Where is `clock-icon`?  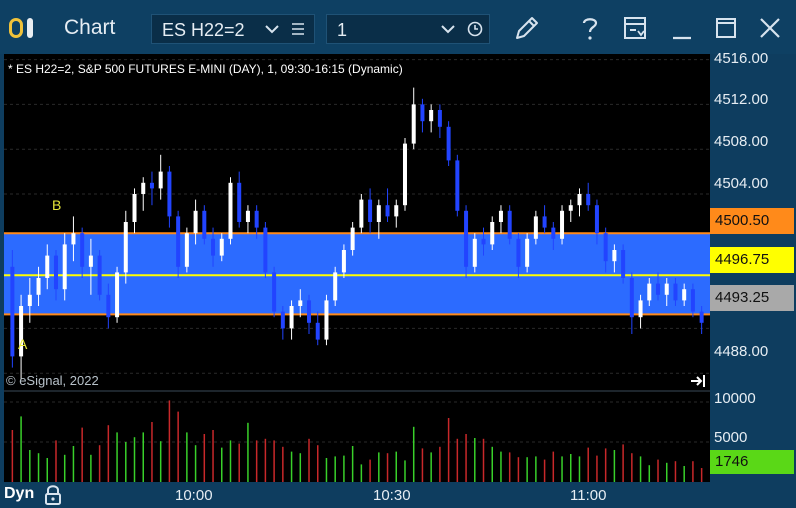
clock-icon is located at coordinates (475, 29).